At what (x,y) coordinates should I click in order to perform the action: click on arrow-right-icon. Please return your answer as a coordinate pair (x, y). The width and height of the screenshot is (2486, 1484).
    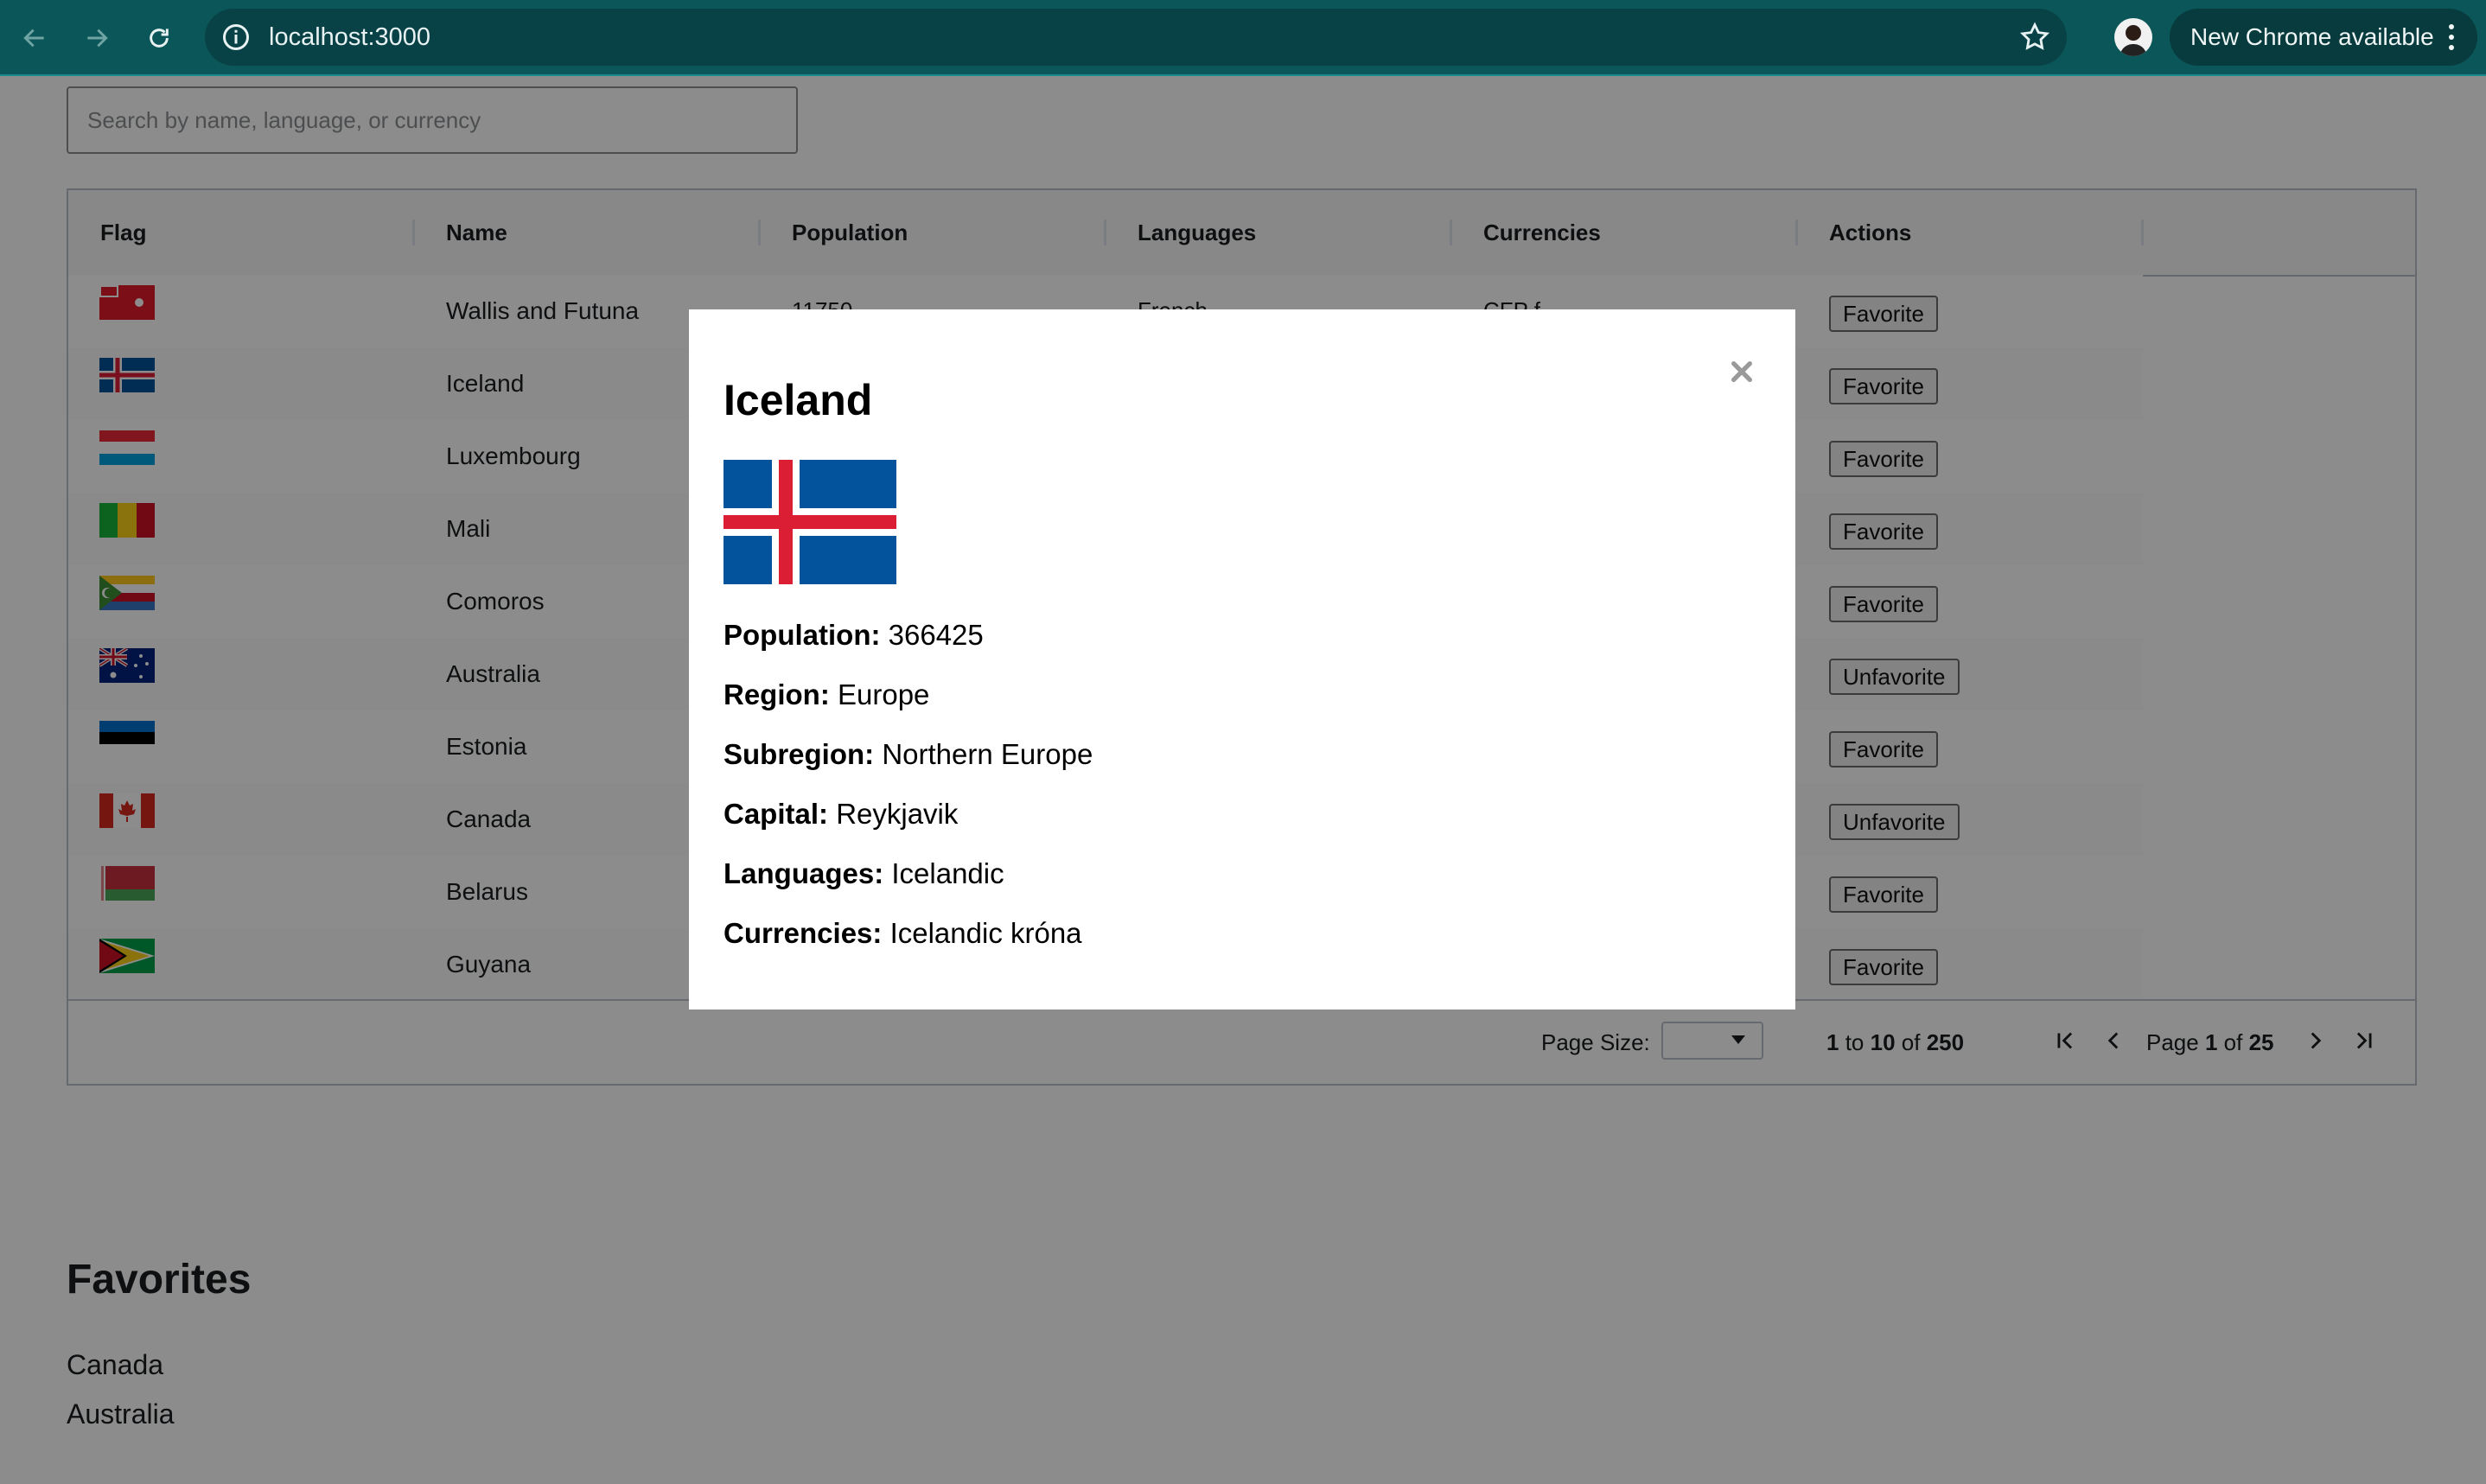
    Looking at the image, I should click on (97, 38).